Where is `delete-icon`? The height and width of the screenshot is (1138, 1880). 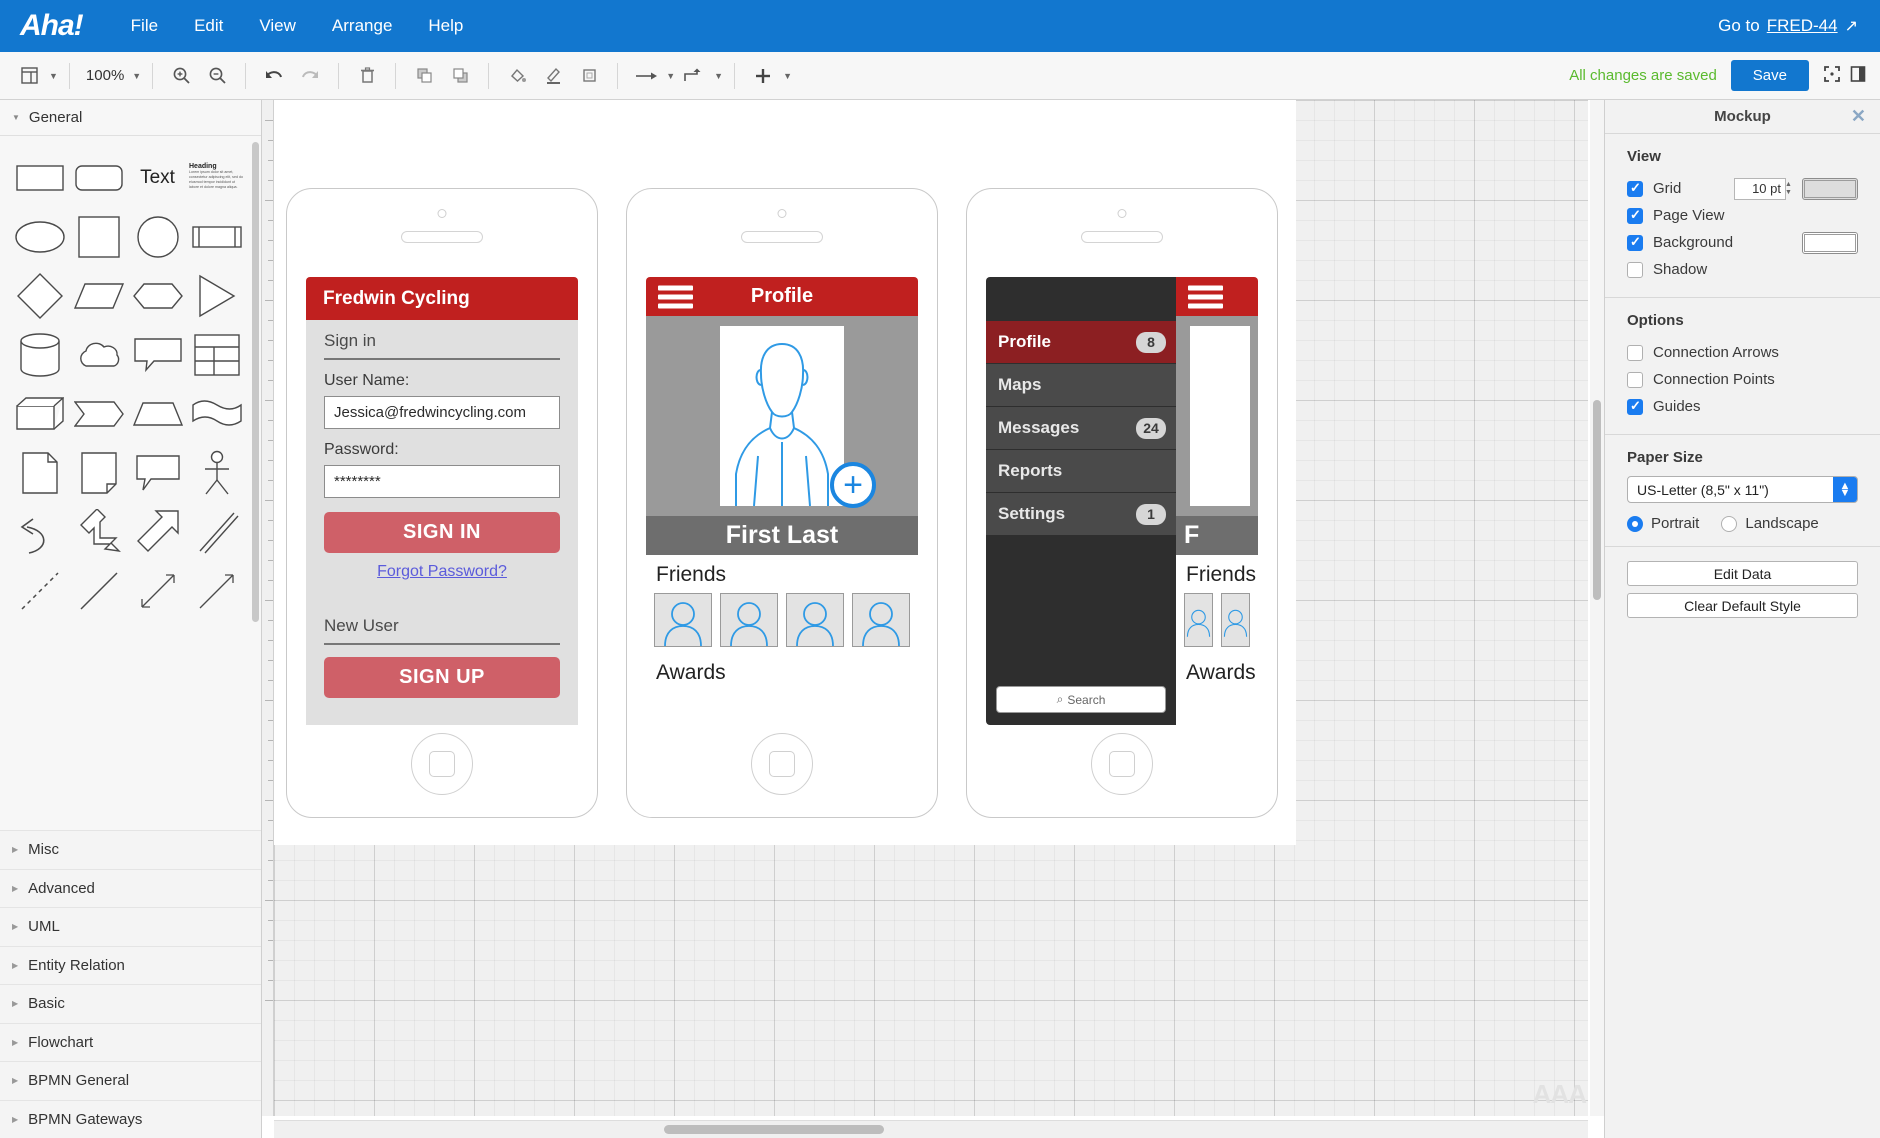
delete-icon is located at coordinates (367, 76).